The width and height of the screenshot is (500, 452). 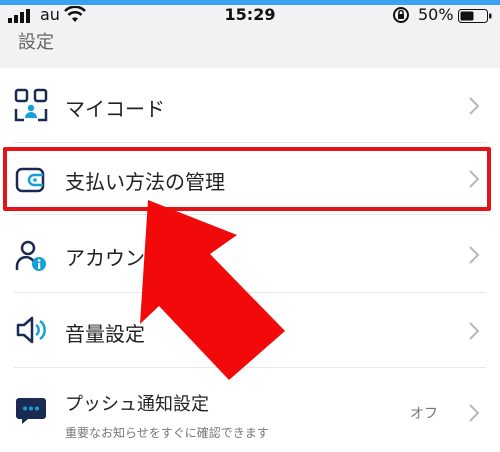 What do you see at coordinates (30, 255) in the screenshot?
I see `account-info-icon` at bounding box center [30, 255].